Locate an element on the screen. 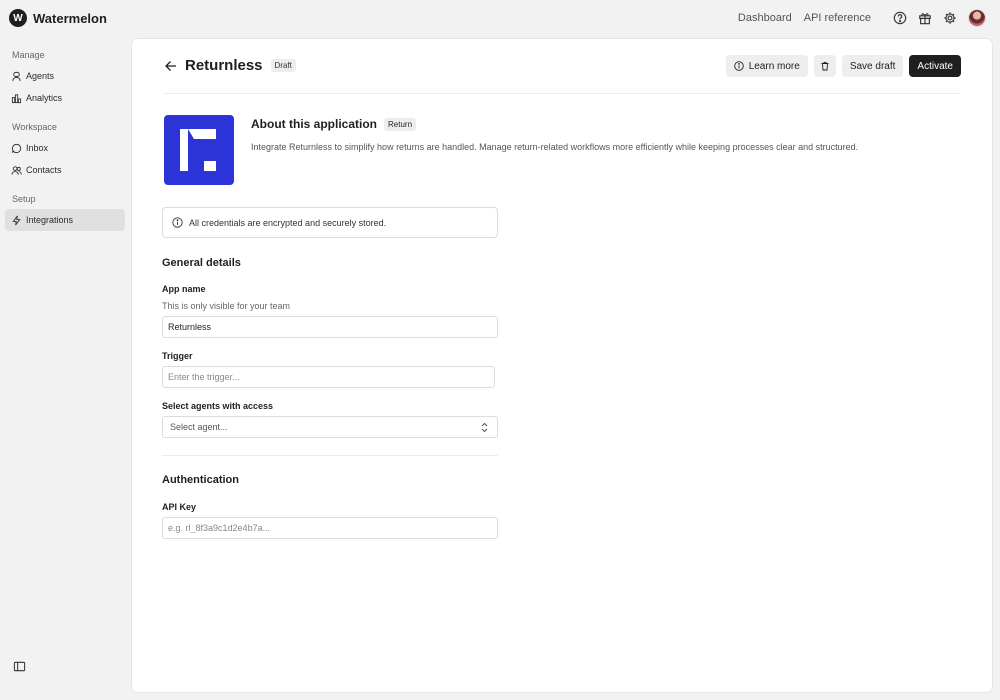  sidebar-heading-setup: Setup is located at coordinates (24, 199).